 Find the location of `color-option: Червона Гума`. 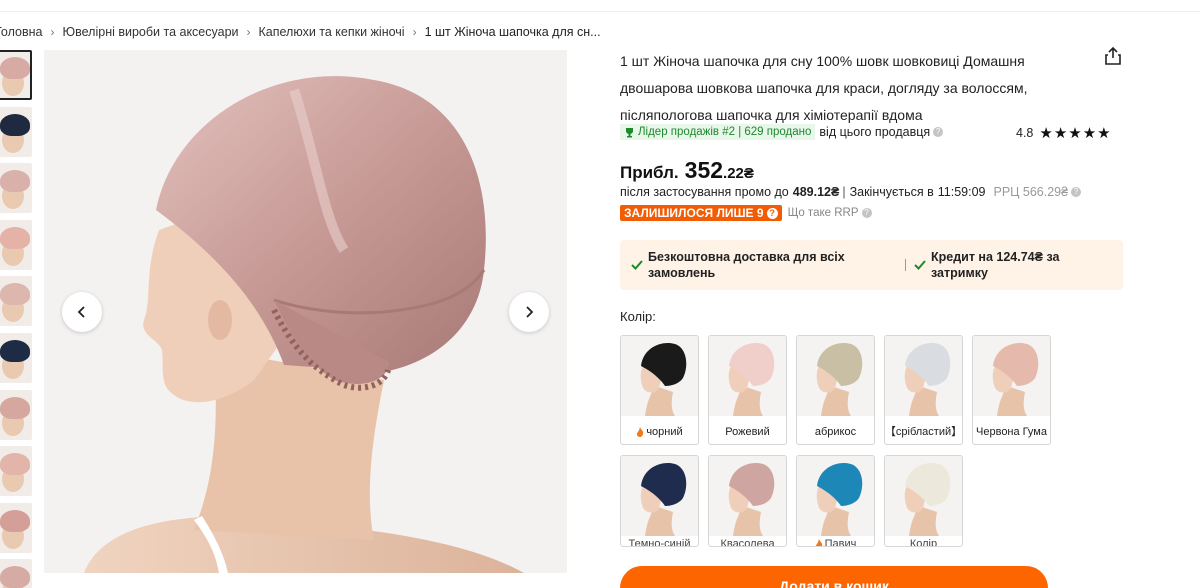

color-option: Червона Гума is located at coordinates (1011, 390).